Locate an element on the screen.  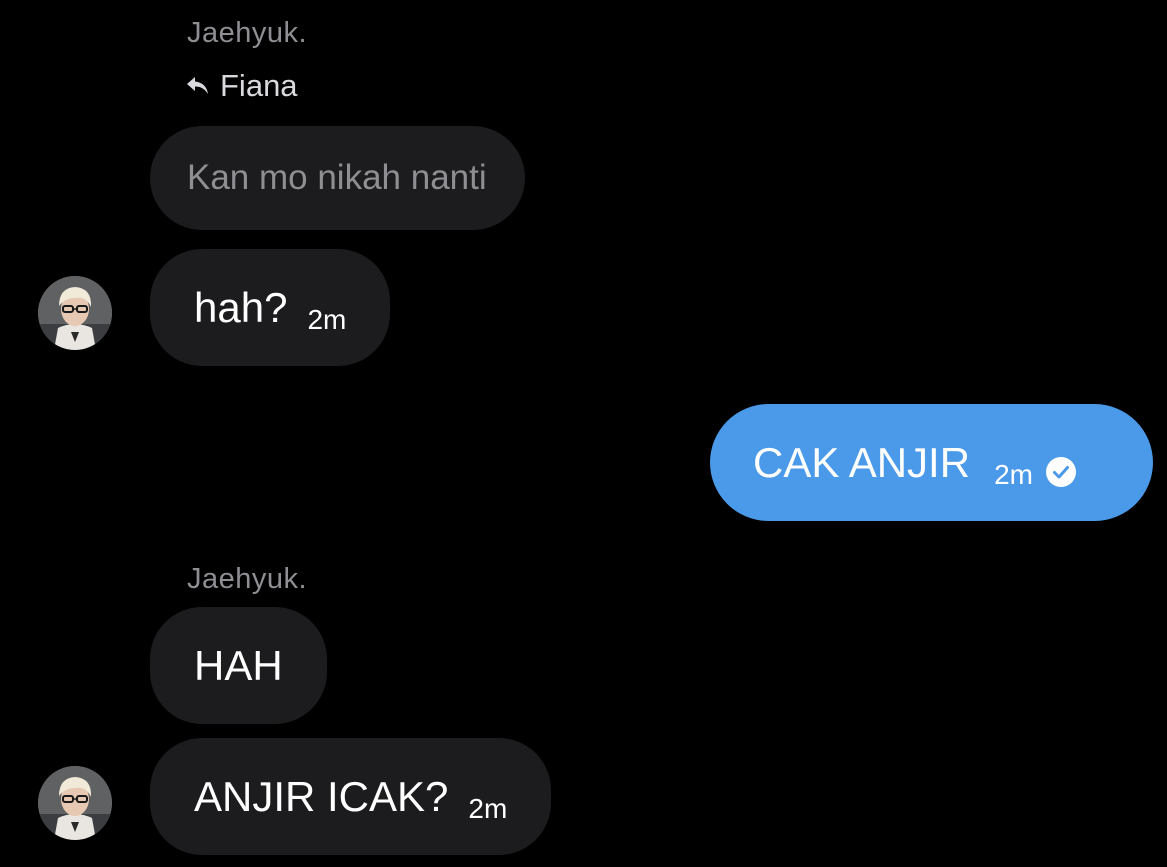
read-check-icon is located at coordinates (1061, 474).